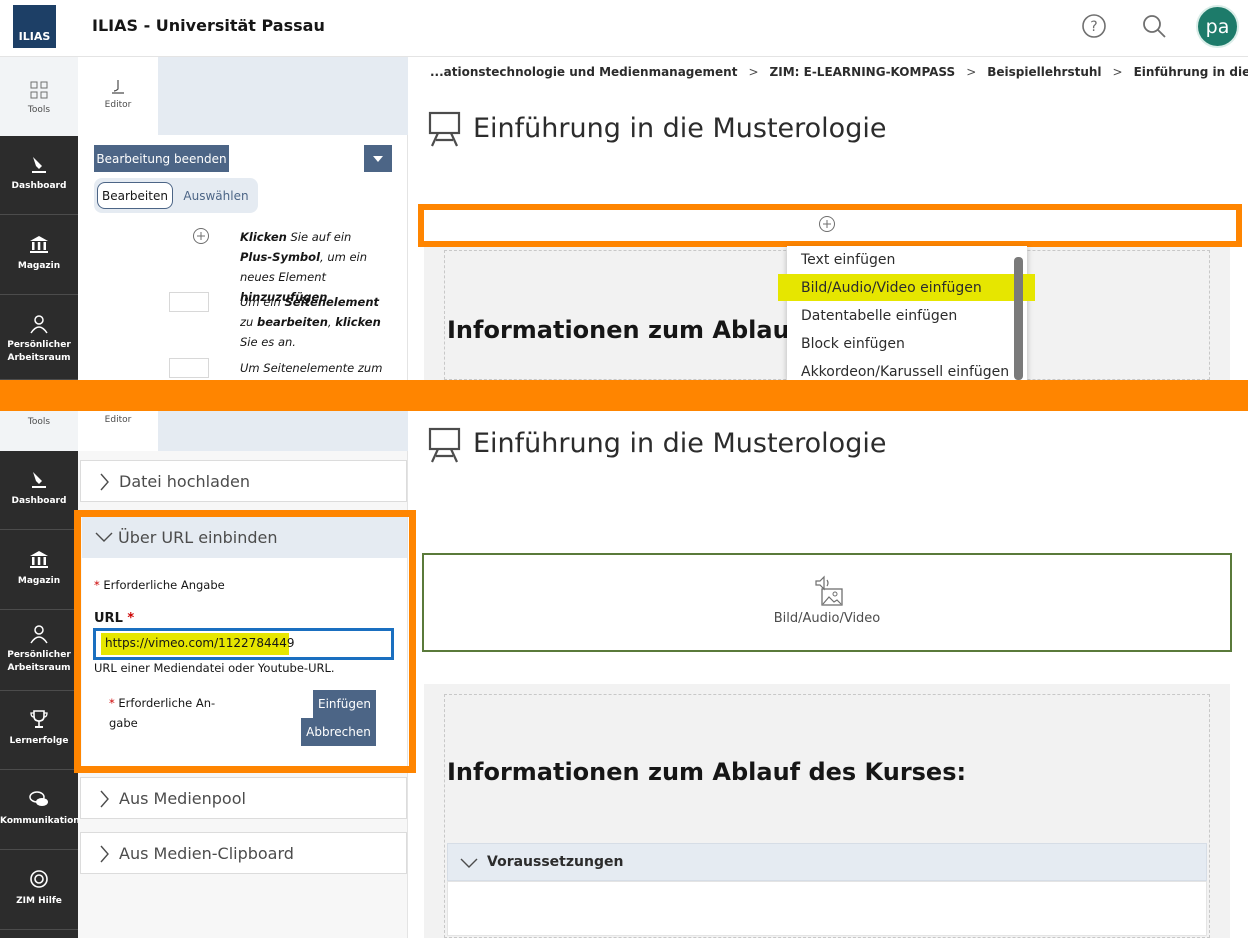 The width and height of the screenshot is (1248, 938). What do you see at coordinates (123, 723) in the screenshot?
I see `required-note-2-line2: gabe` at bounding box center [123, 723].